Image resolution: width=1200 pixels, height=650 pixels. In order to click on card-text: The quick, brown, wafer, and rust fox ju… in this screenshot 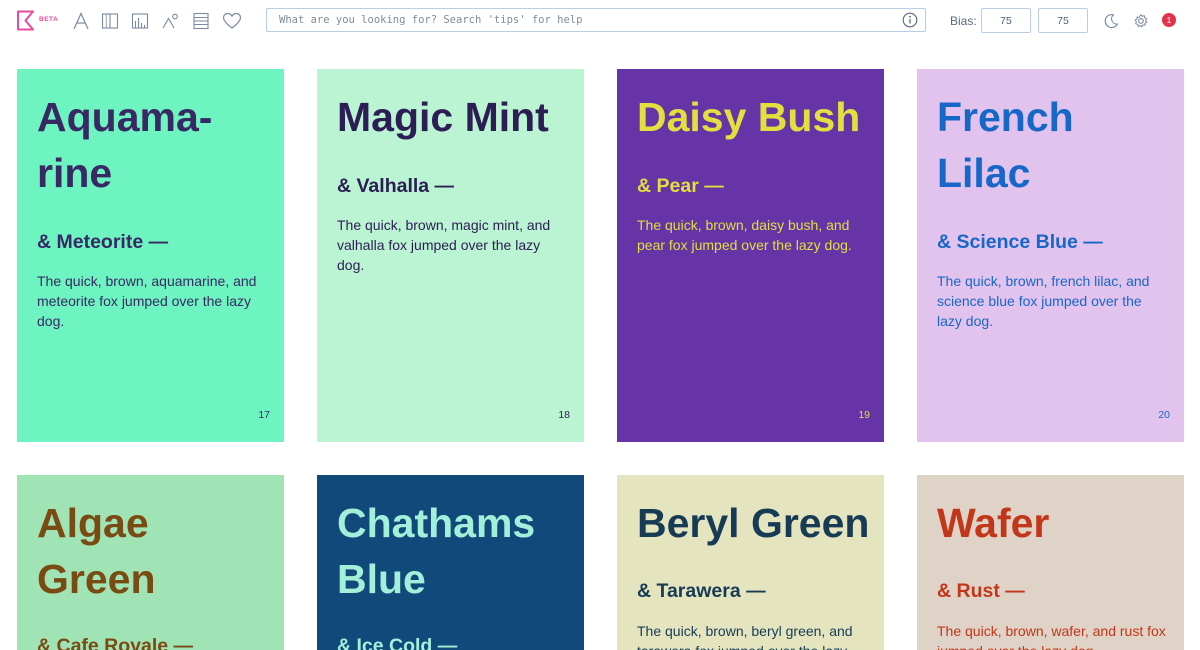, I will do `click(1051, 636)`.